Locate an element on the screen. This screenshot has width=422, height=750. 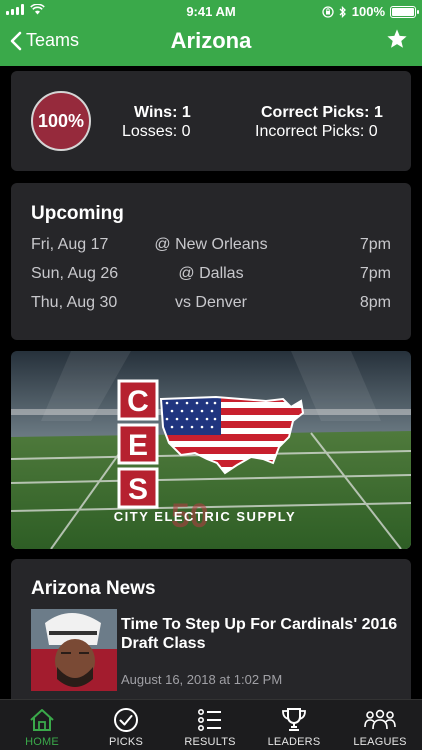
tab-leagues-label: LEAGUES is located at coordinates (380, 742).